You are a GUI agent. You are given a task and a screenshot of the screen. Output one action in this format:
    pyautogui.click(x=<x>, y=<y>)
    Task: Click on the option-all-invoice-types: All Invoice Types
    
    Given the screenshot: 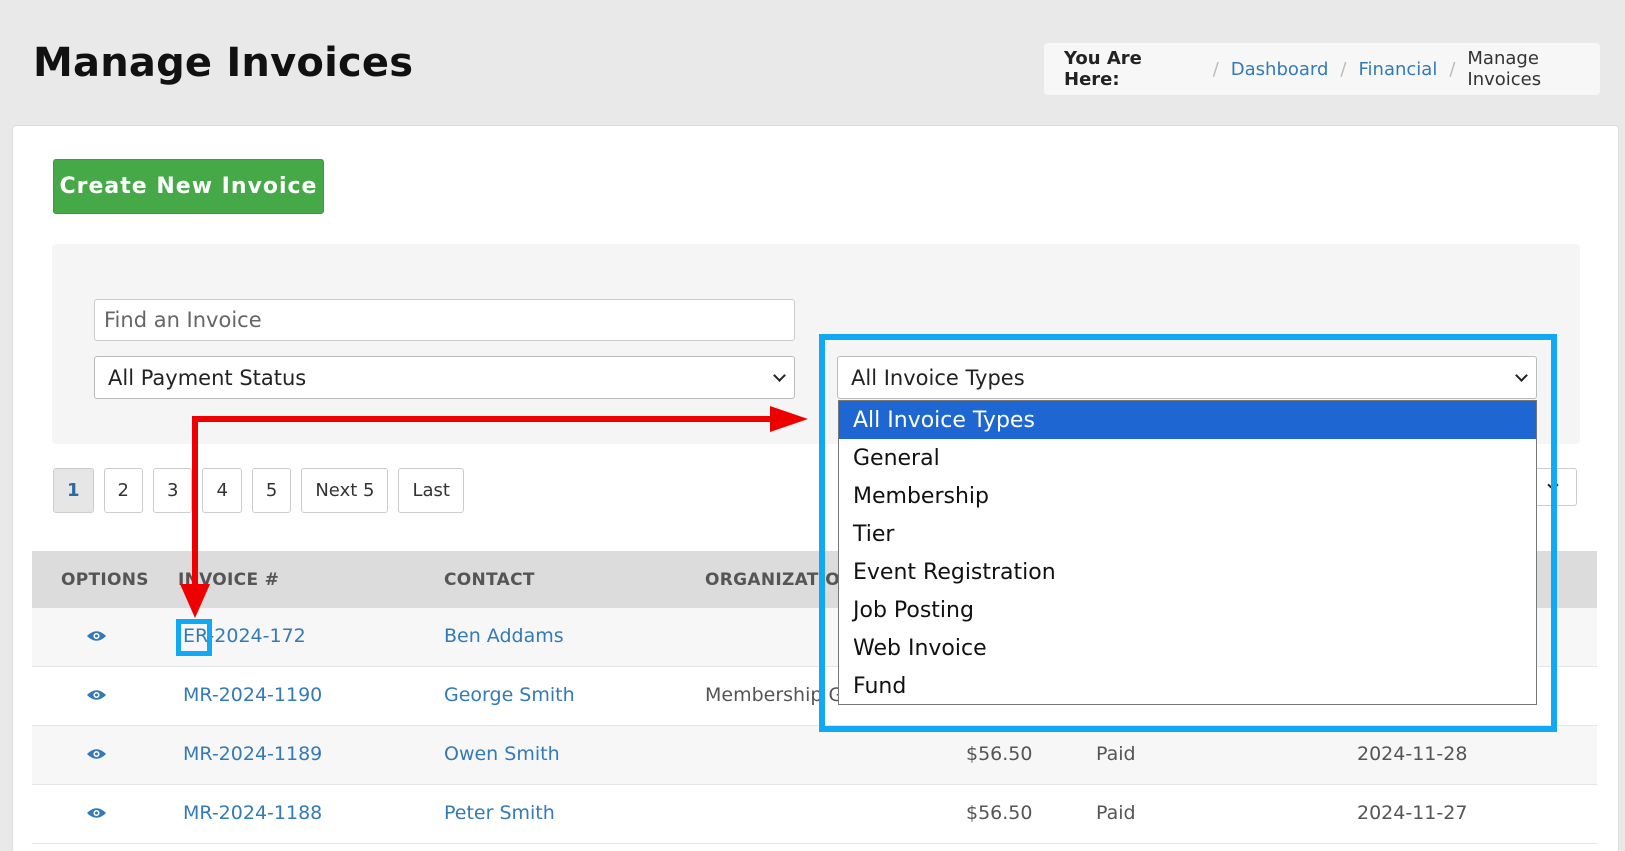 What is the action you would take?
    pyautogui.click(x=1187, y=420)
    